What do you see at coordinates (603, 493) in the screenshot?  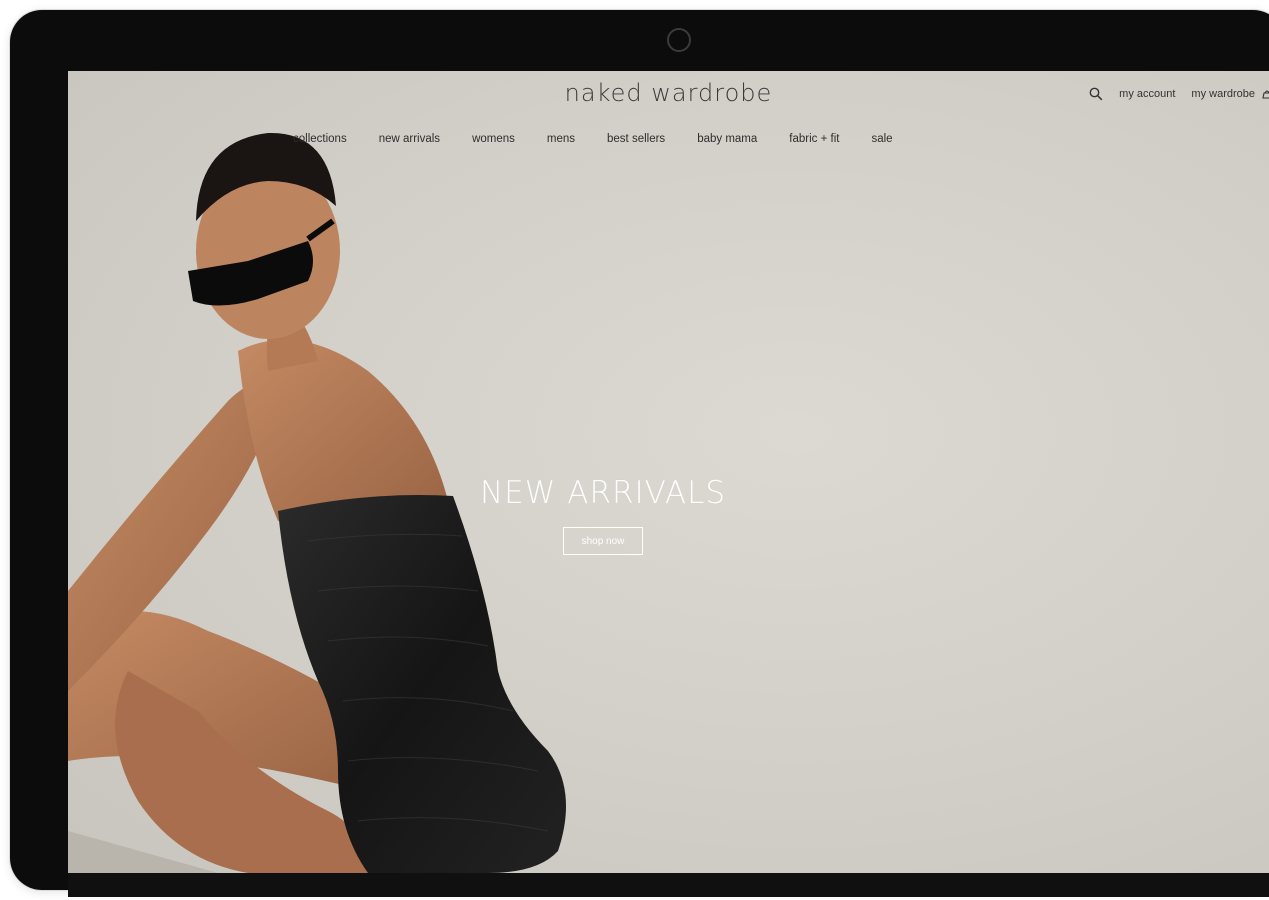 I see `hero-title: NEW ARRIVALS` at bounding box center [603, 493].